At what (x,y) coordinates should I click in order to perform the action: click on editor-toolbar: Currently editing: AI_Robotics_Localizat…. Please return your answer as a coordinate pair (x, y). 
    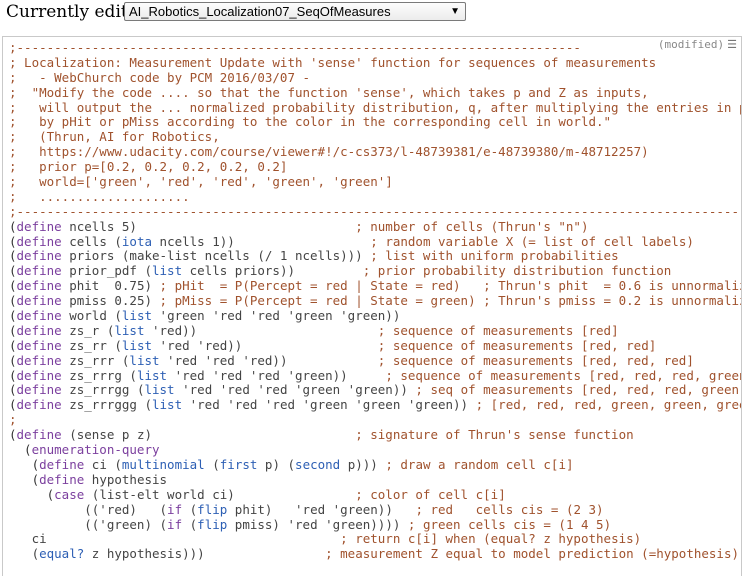
    Looking at the image, I should click on (372, 15).